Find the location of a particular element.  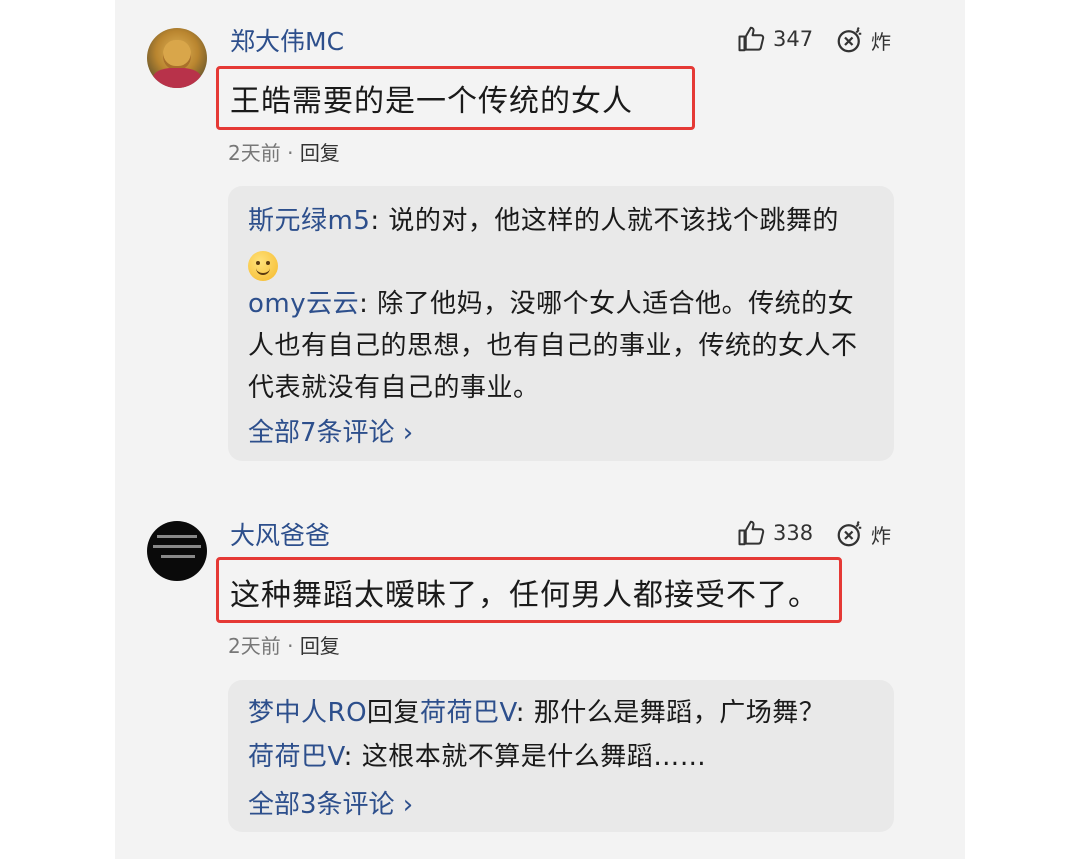

like-count: 347 is located at coordinates (793, 39).